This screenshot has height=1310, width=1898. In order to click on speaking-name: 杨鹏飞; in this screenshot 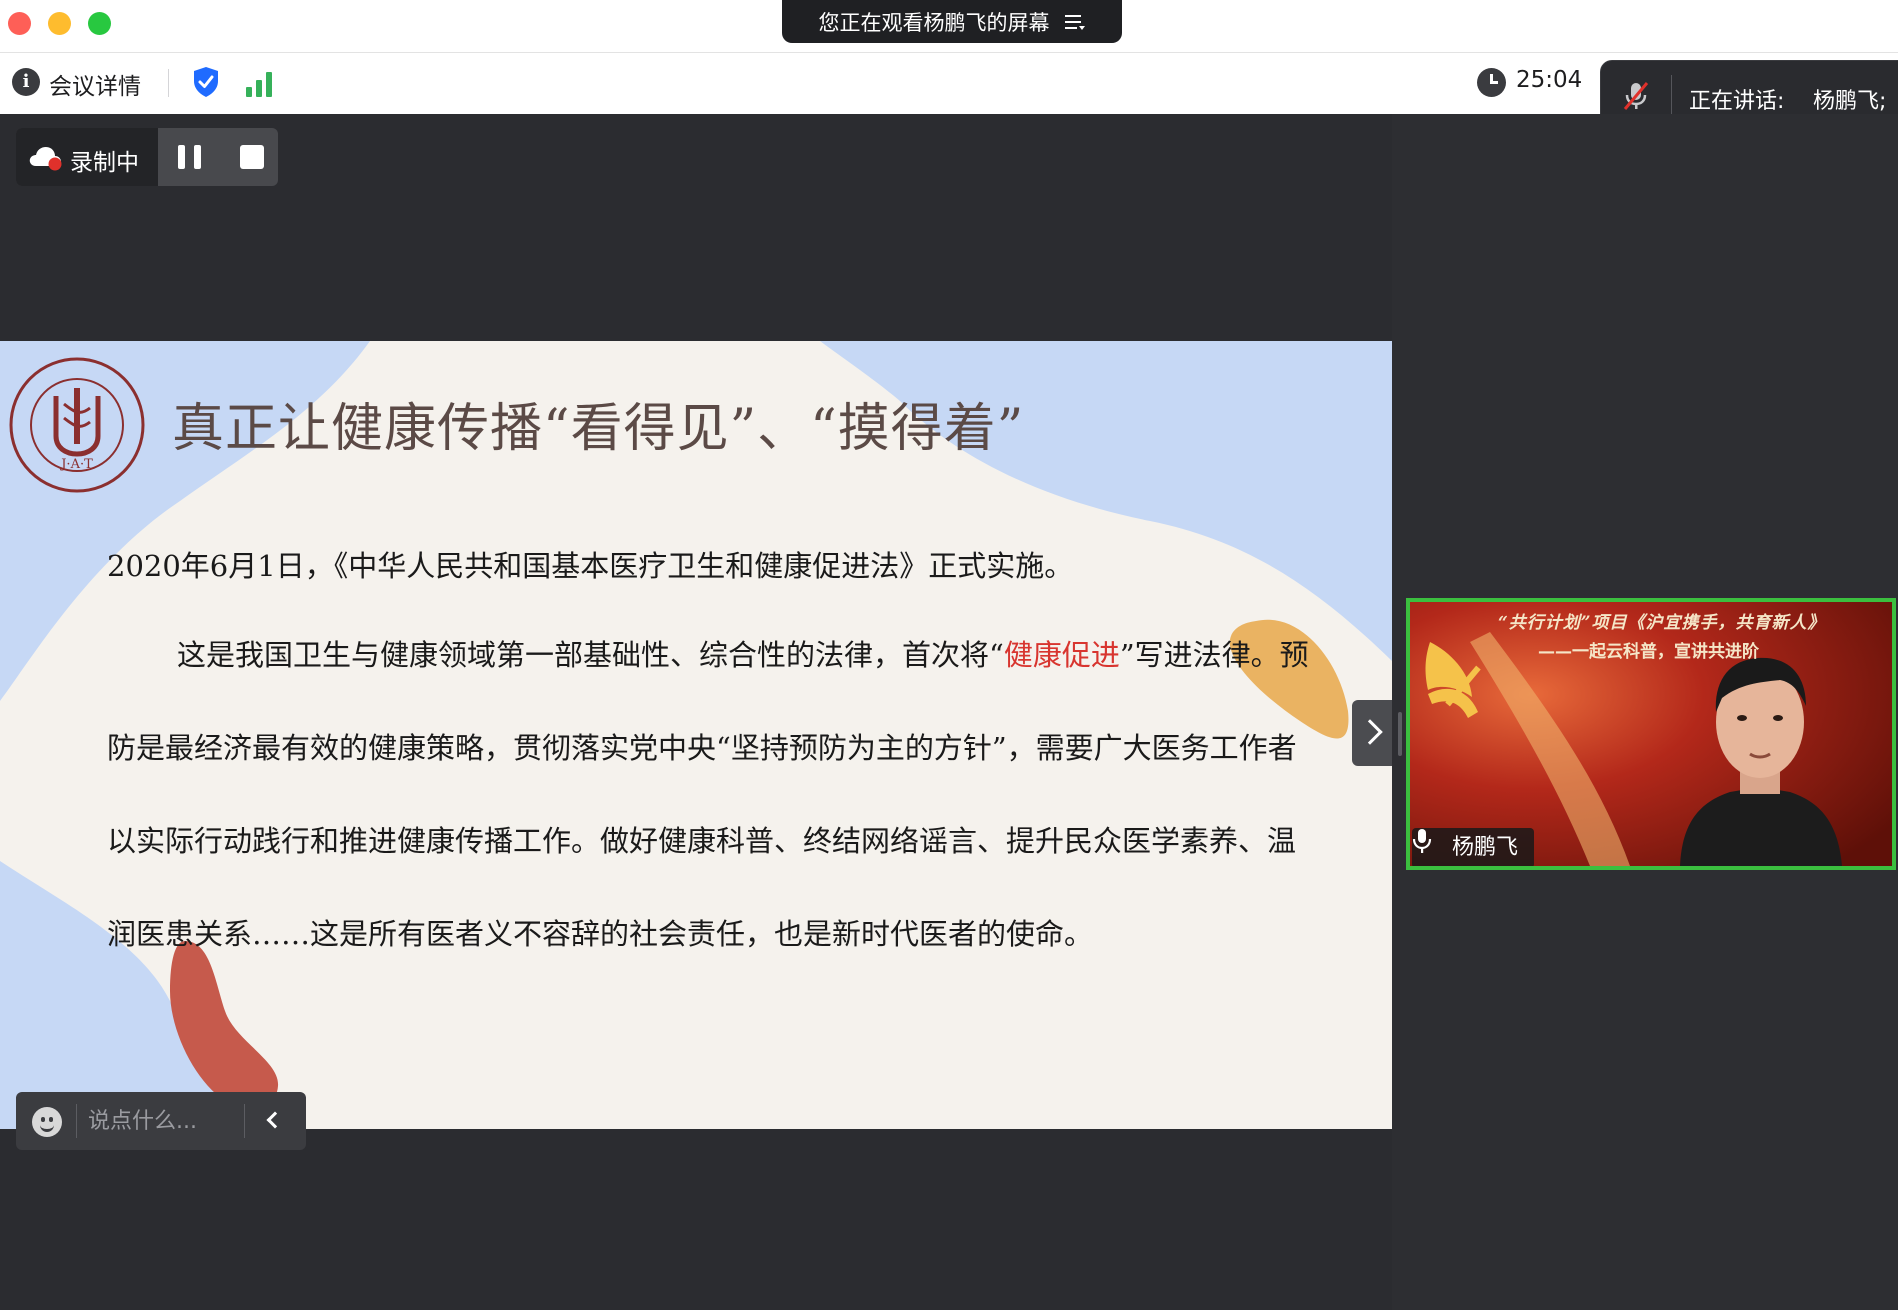, I will do `click(1850, 101)`.